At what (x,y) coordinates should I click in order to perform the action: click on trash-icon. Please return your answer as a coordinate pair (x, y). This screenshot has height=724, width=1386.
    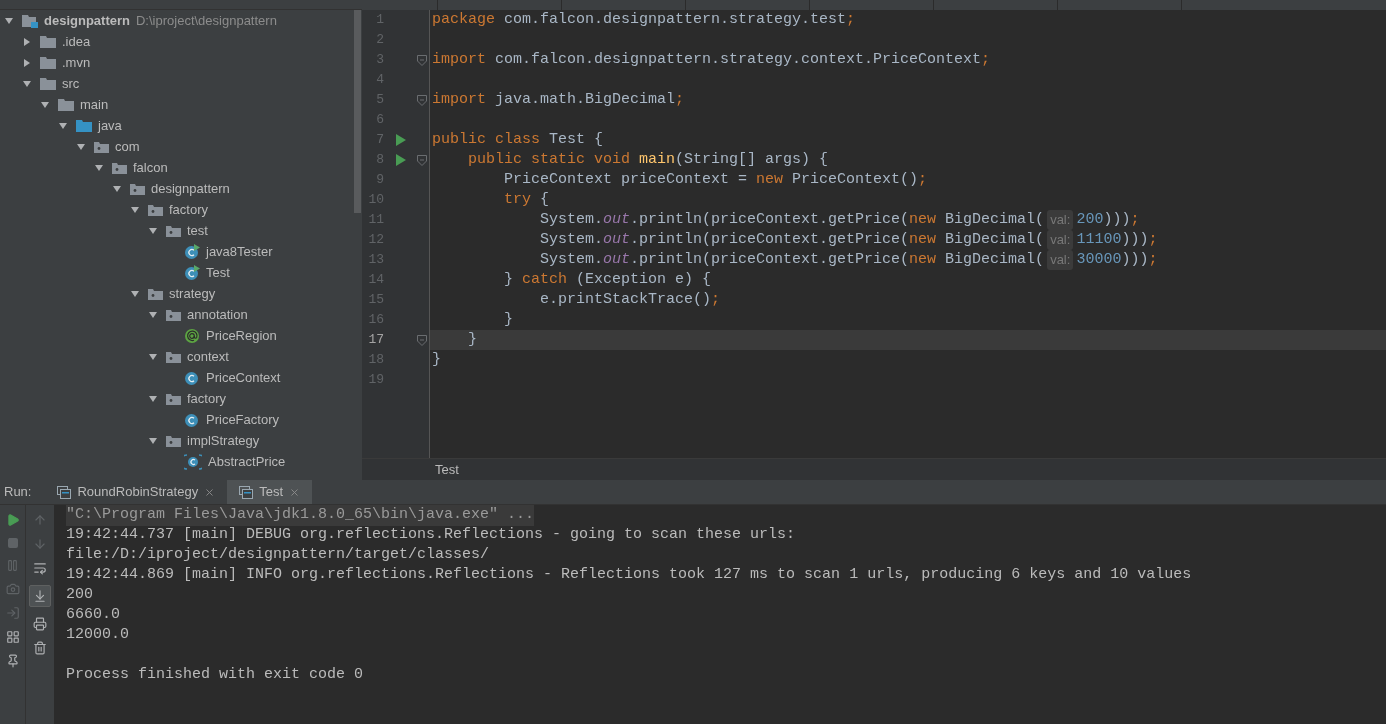
    Looking at the image, I should click on (40, 648).